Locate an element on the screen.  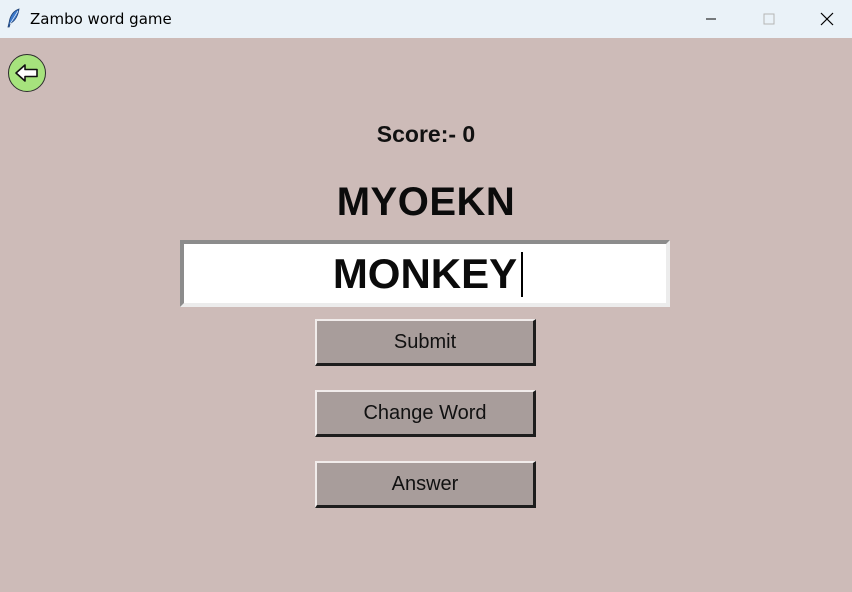
text-caret is located at coordinates (522, 274).